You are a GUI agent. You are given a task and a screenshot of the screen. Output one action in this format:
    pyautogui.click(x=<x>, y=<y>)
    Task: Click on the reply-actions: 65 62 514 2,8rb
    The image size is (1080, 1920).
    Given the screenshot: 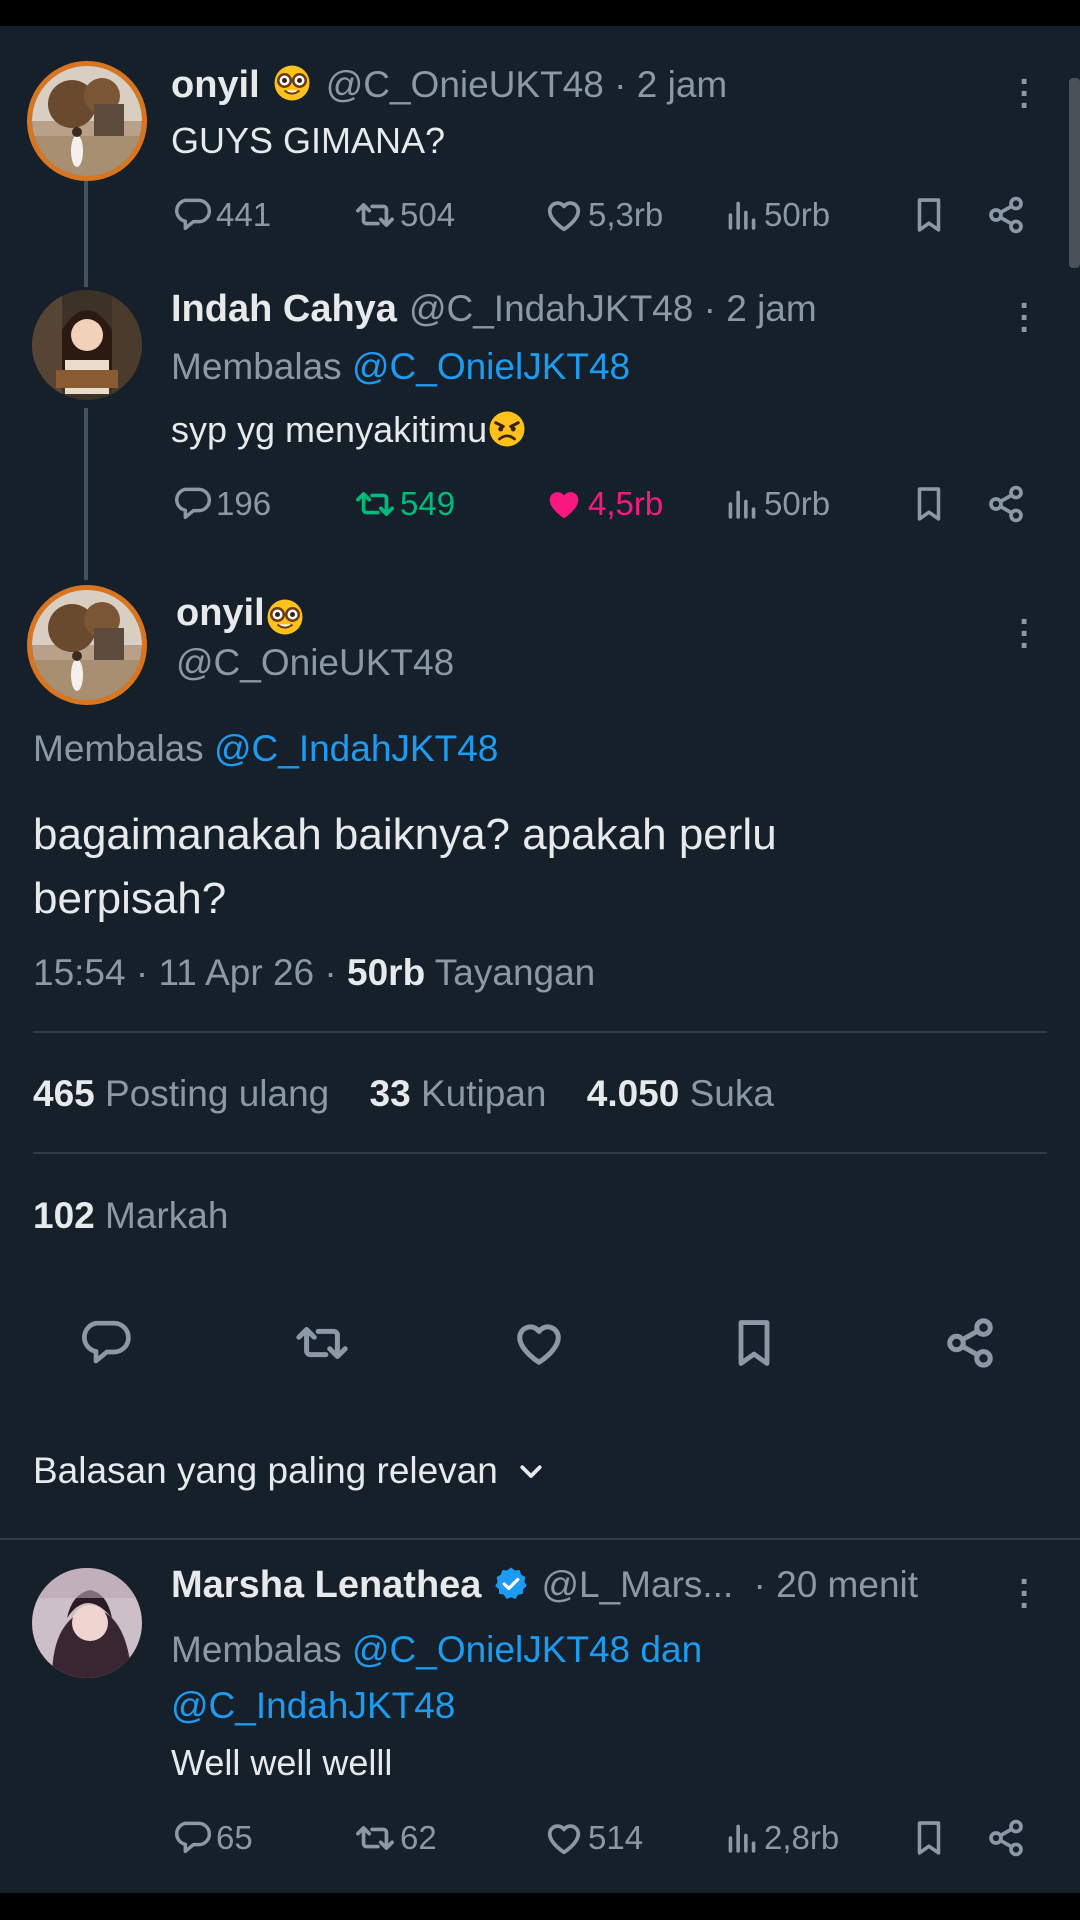 What is the action you would take?
    pyautogui.click(x=540, y=1838)
    